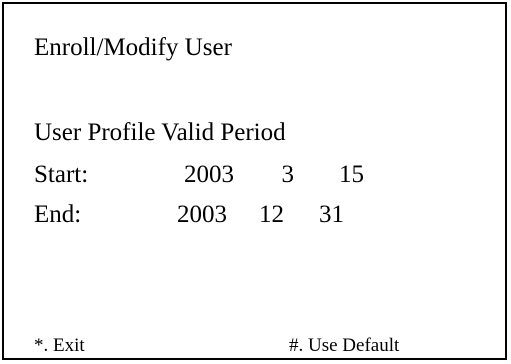 The height and width of the screenshot is (364, 511). What do you see at coordinates (274, 175) in the screenshot?
I see `start-month-field: 3` at bounding box center [274, 175].